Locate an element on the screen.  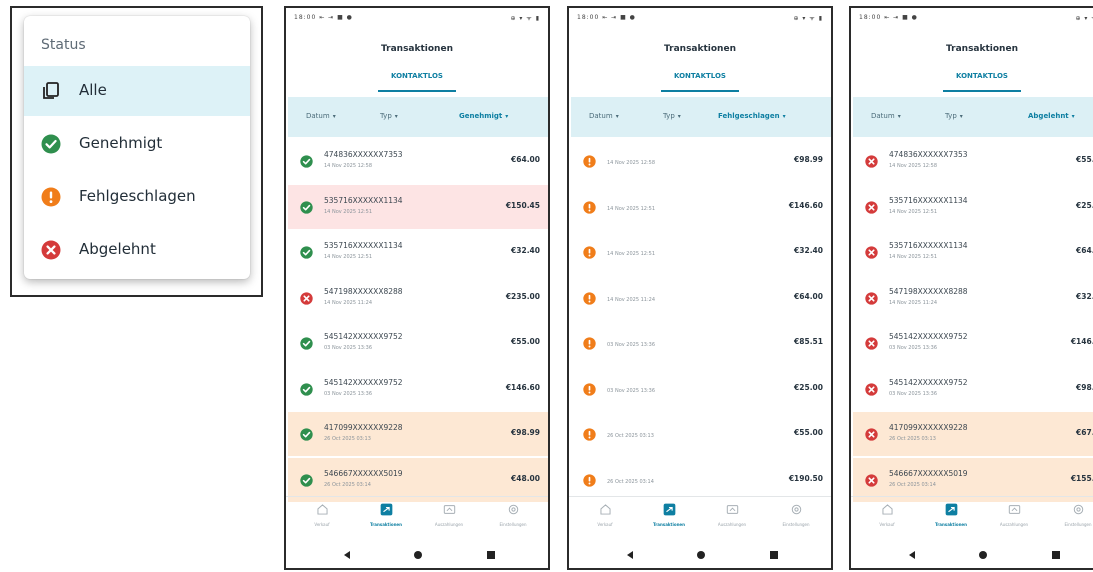
transaction-amount: €235.00 is located at coordinates (522, 296).